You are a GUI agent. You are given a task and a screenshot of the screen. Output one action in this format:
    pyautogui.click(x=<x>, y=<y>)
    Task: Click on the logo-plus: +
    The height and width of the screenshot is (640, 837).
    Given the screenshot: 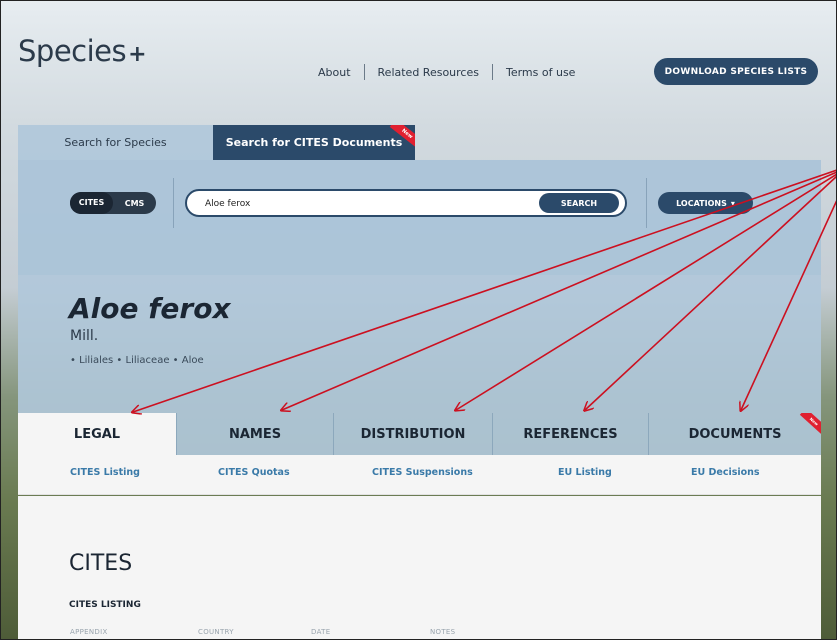 What is the action you would take?
    pyautogui.click(x=137, y=54)
    